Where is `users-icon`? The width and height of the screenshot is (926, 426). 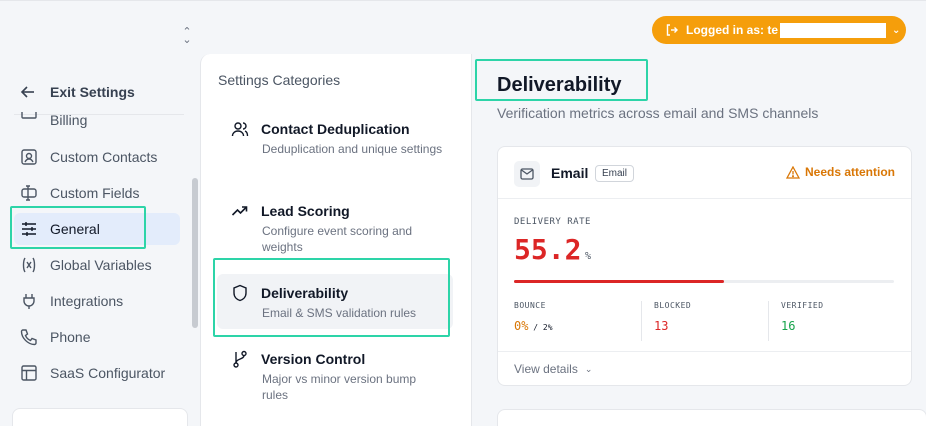
users-icon is located at coordinates (240, 129).